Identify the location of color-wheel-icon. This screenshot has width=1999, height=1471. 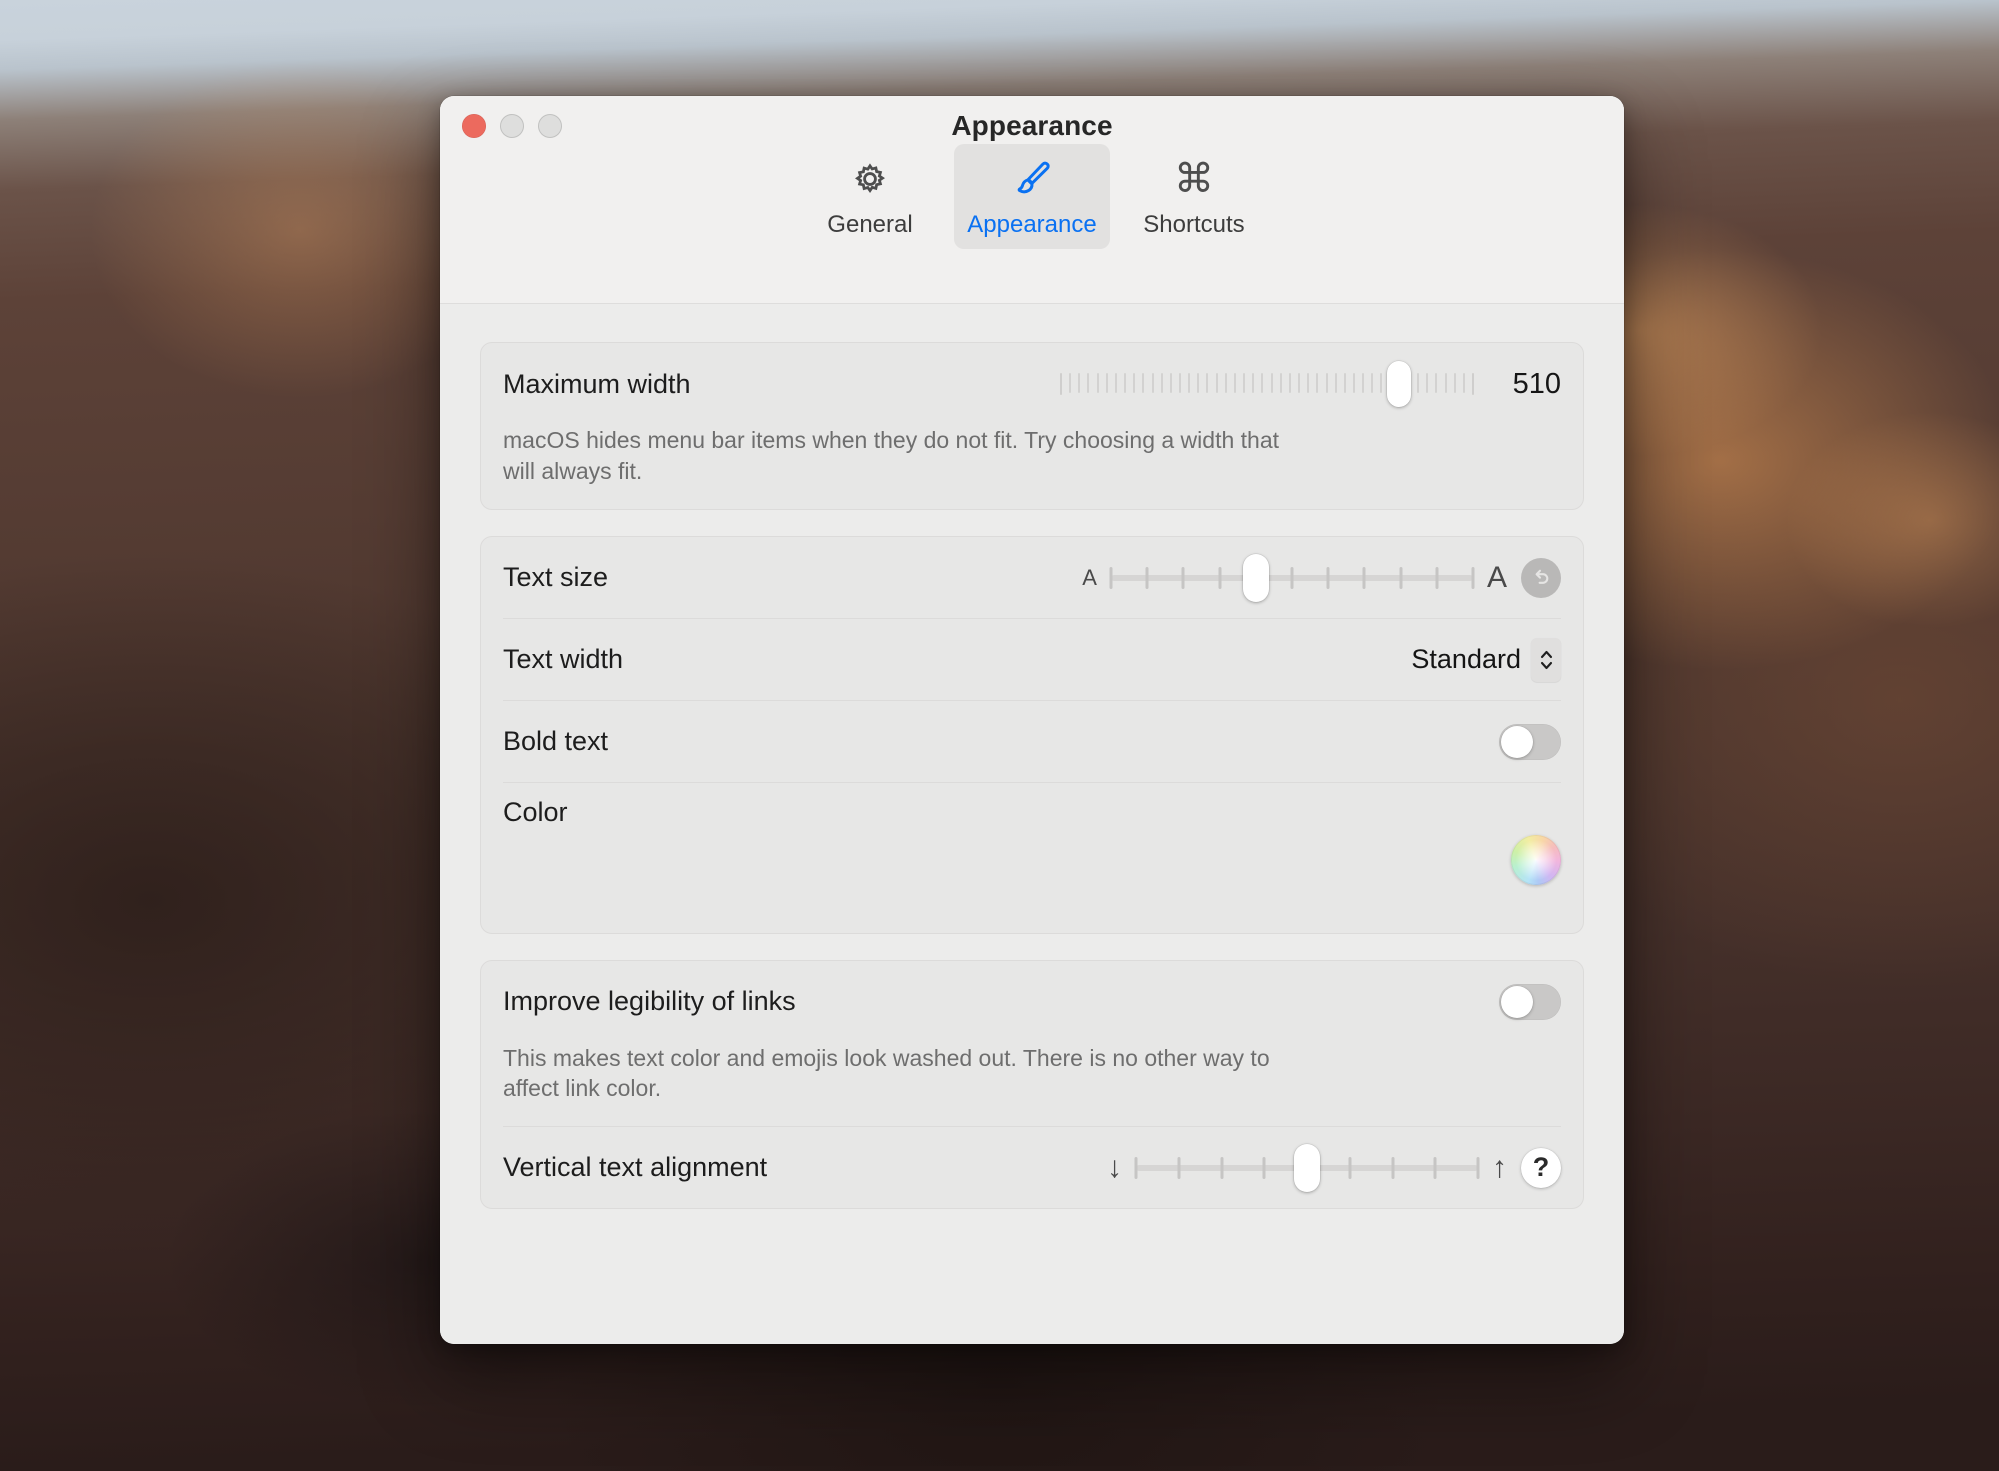
(1536, 859).